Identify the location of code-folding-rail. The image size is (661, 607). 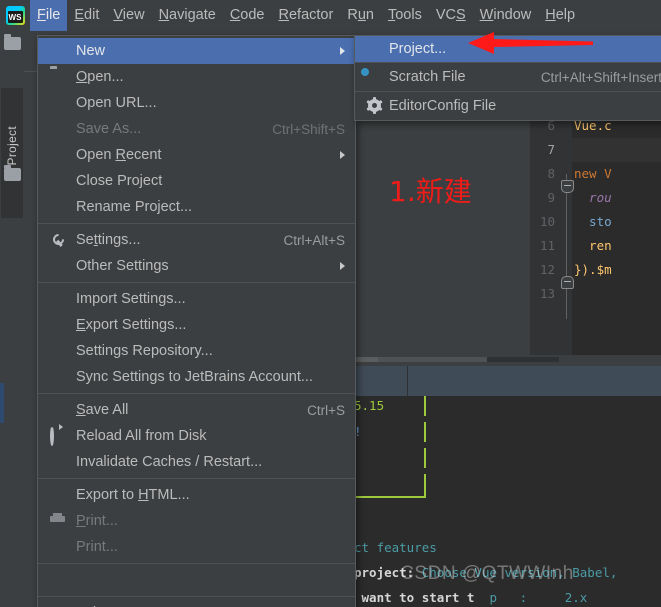
(567, 243).